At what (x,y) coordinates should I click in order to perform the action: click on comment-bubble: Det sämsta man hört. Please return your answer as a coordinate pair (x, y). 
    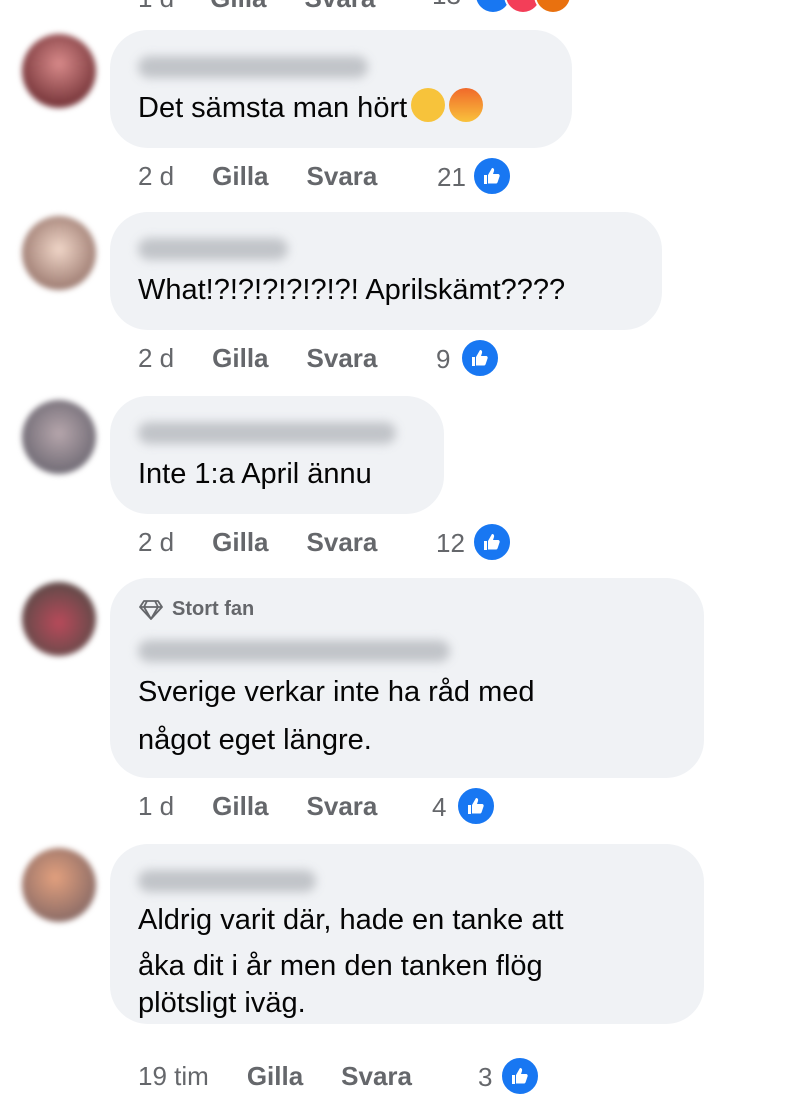
    Looking at the image, I should click on (341, 89).